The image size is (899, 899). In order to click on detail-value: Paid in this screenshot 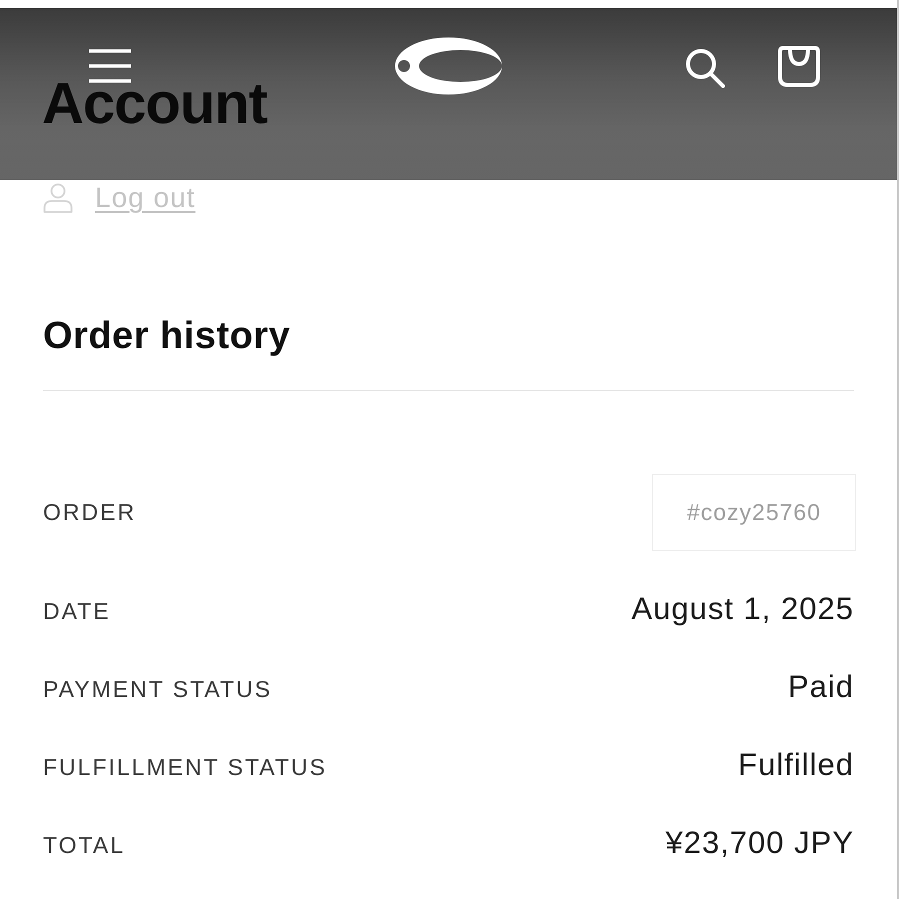, I will do `click(821, 687)`.